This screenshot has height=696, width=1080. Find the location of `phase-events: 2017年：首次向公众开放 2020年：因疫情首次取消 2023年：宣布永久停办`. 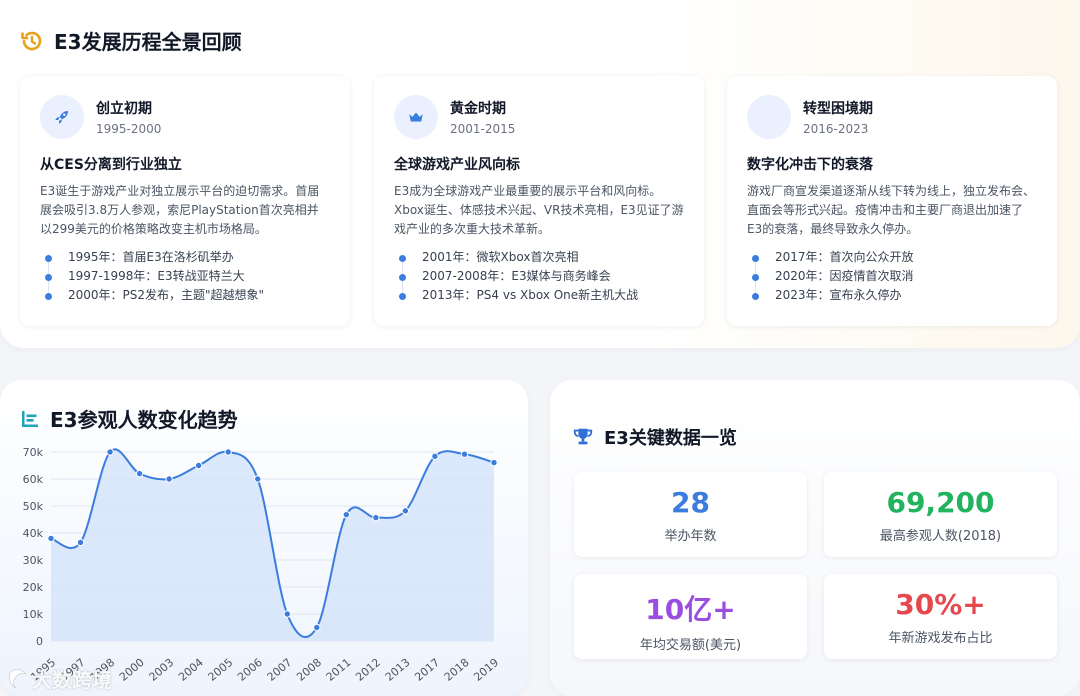

phase-events: 2017年：首次向公众开放 2020年：因疫情首次取消 2023年：宣布永久停办 is located at coordinates (892, 276).